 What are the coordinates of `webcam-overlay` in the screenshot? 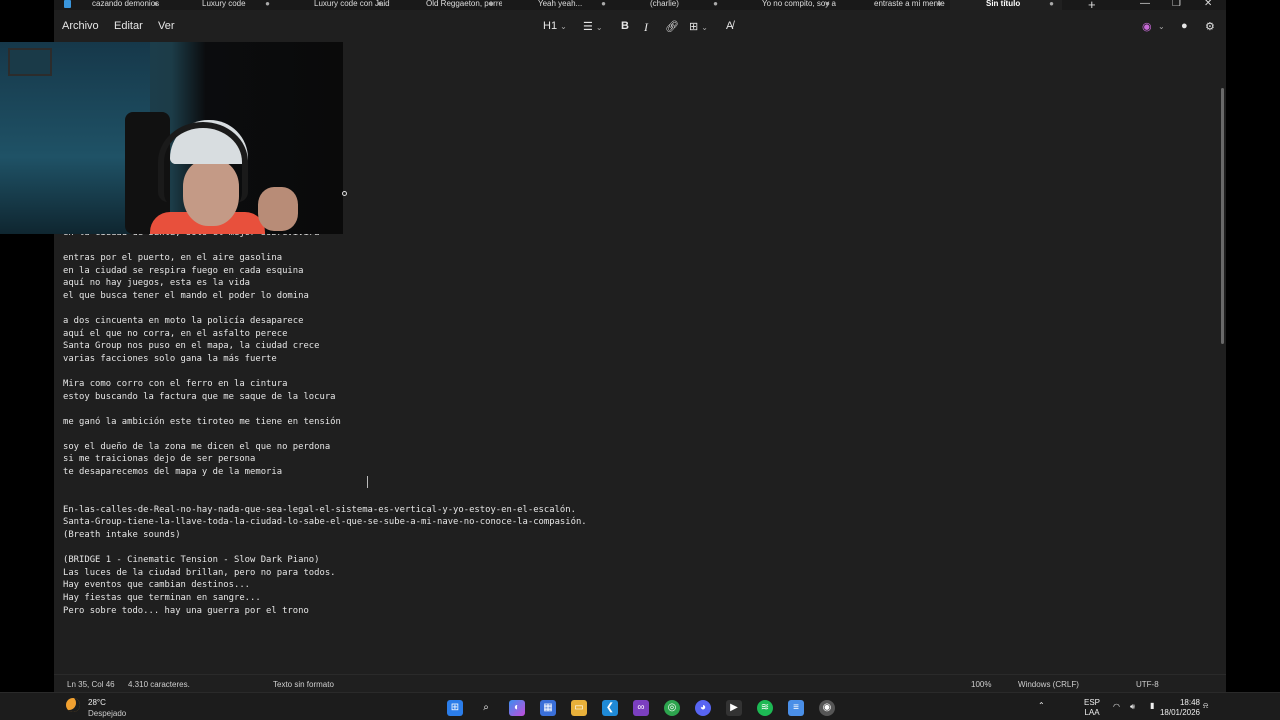 It's located at (171, 138).